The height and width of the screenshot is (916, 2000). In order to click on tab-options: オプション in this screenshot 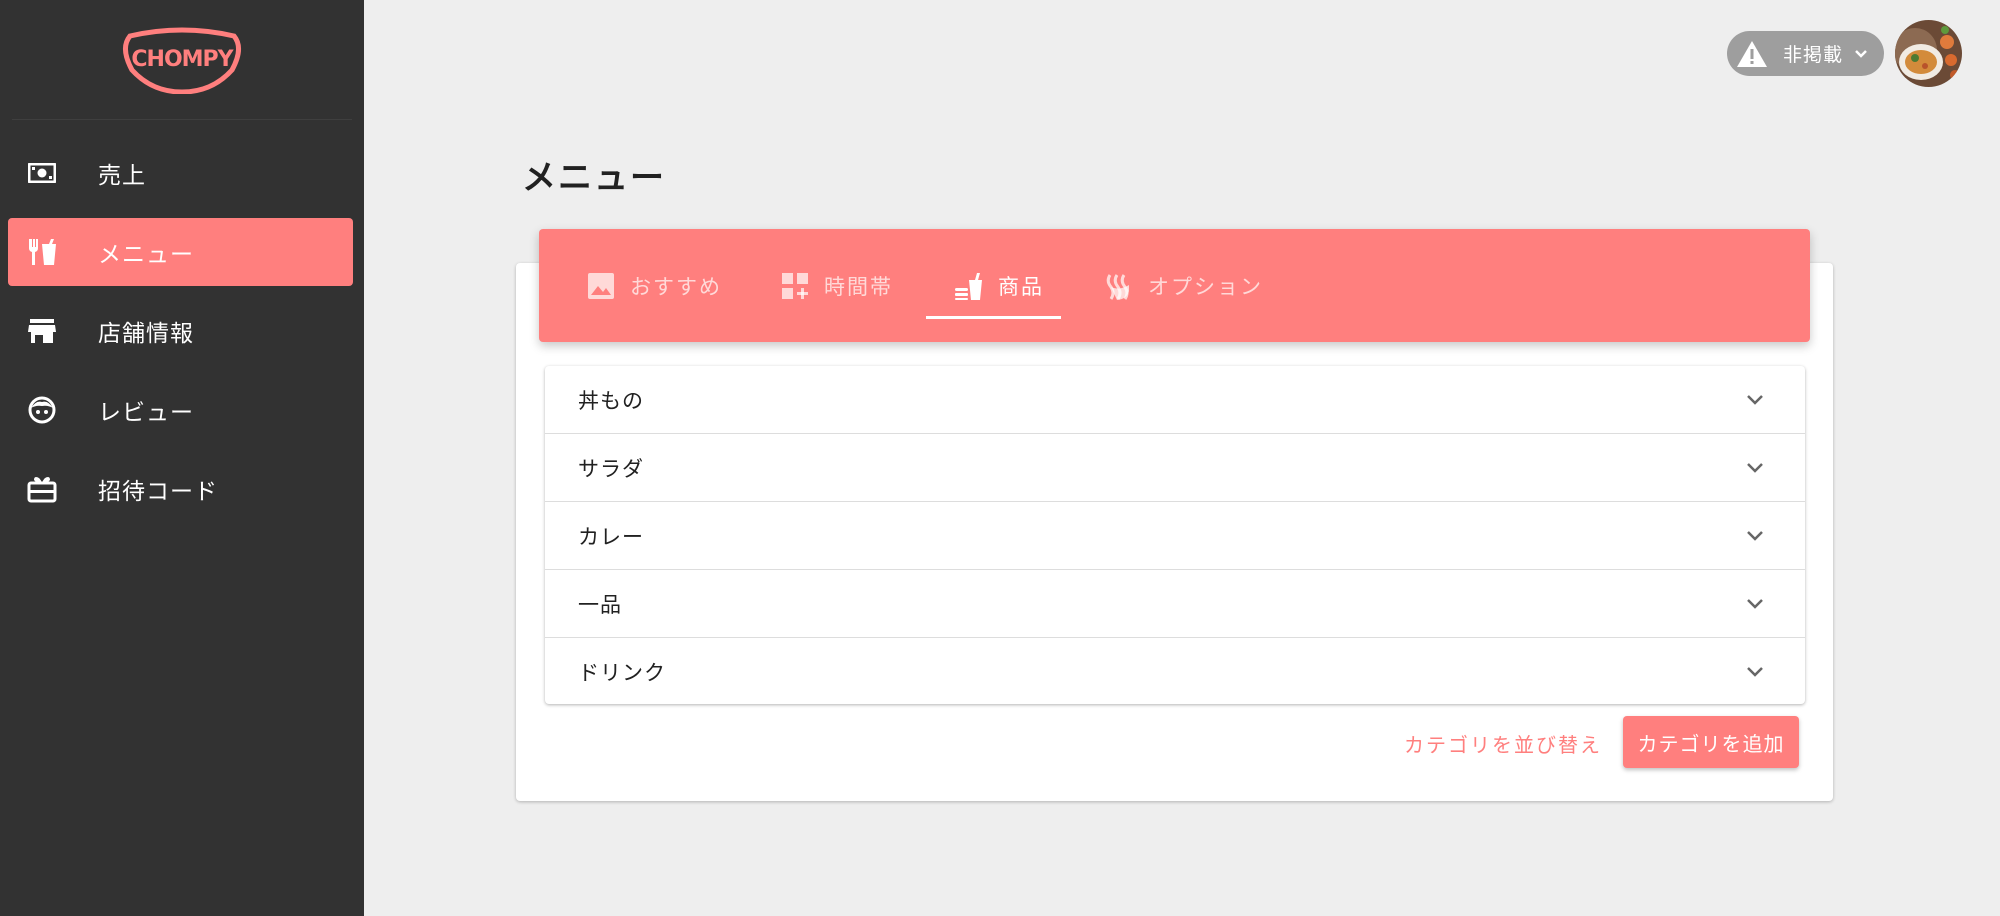, I will do `click(1183, 285)`.